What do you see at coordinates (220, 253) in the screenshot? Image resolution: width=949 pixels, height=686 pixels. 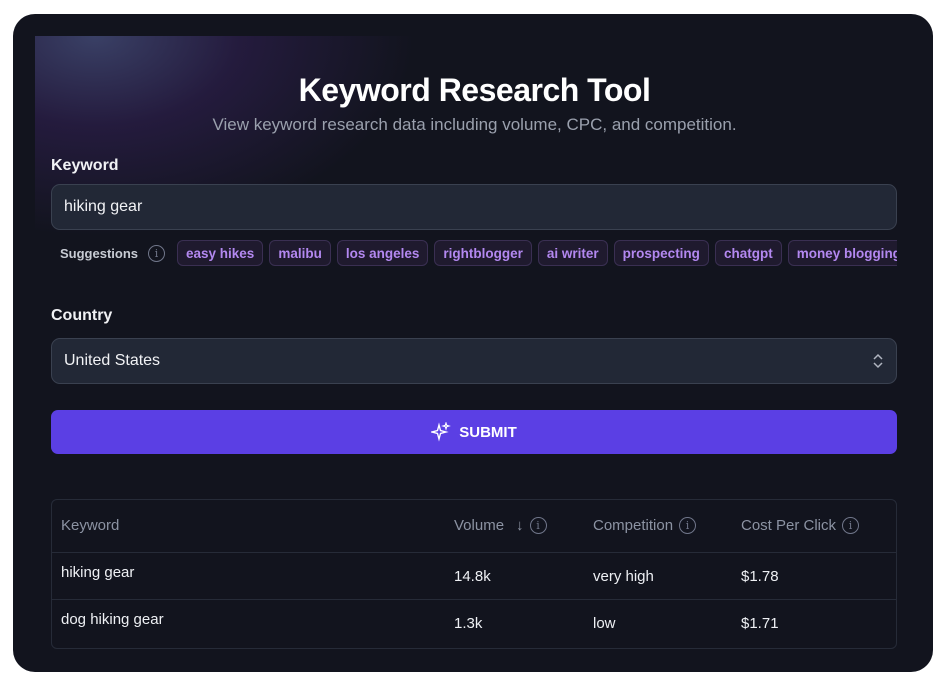 I see `suggestion-chip: easy hikes` at bounding box center [220, 253].